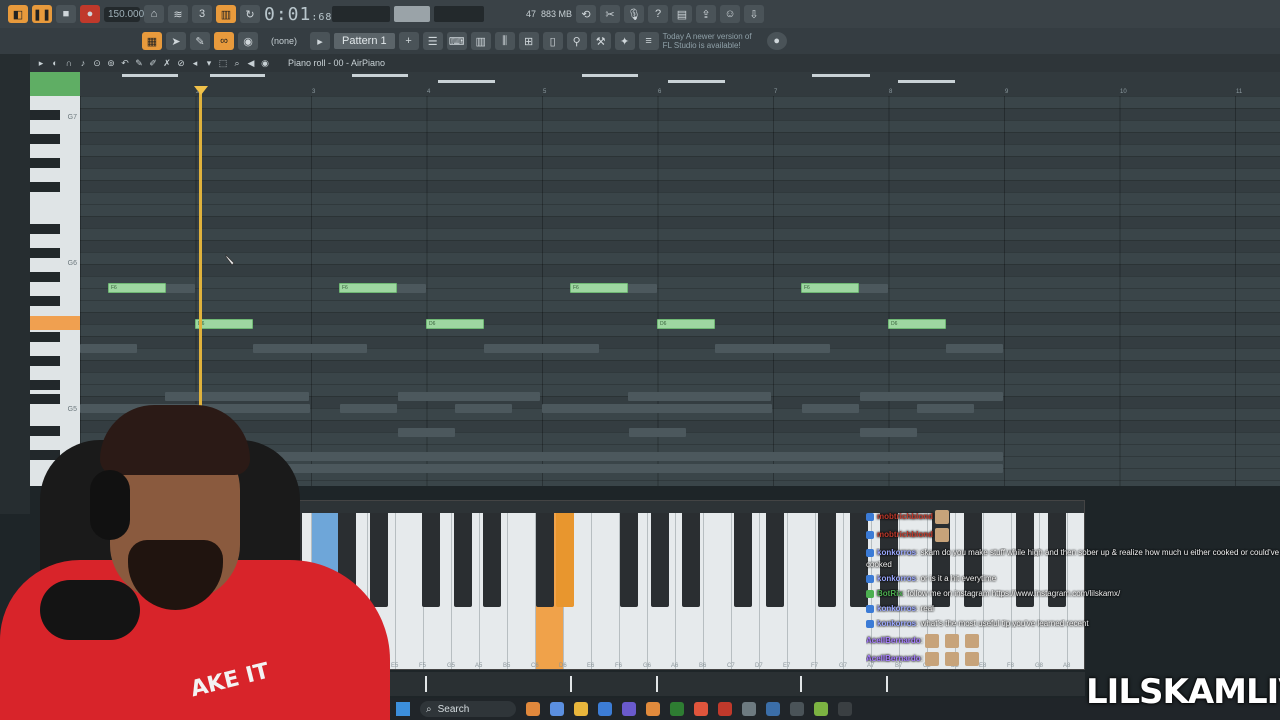 The width and height of the screenshot is (1280, 720). I want to click on brave-icon, so click(701, 709).